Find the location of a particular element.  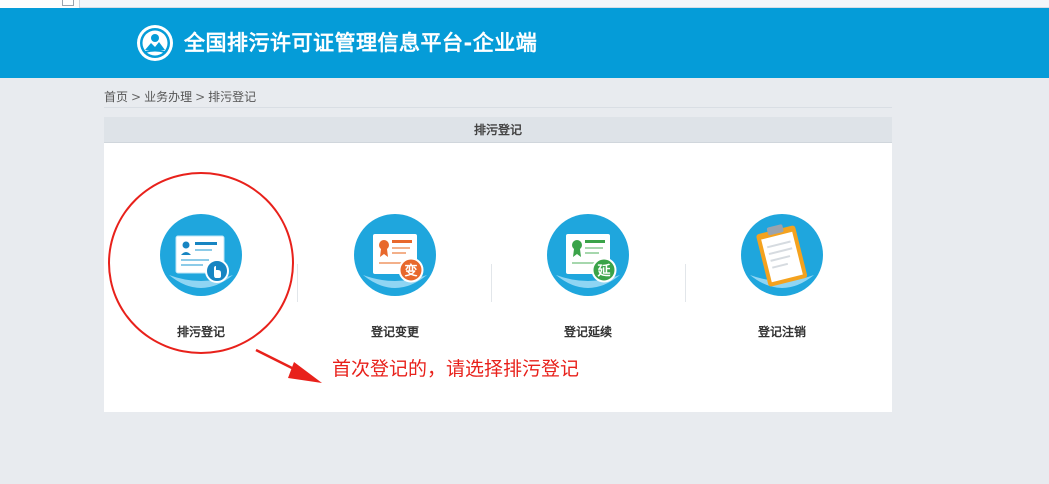

site-header: 全国排污许可证管理信息平台-企业端 is located at coordinates (524, 43).